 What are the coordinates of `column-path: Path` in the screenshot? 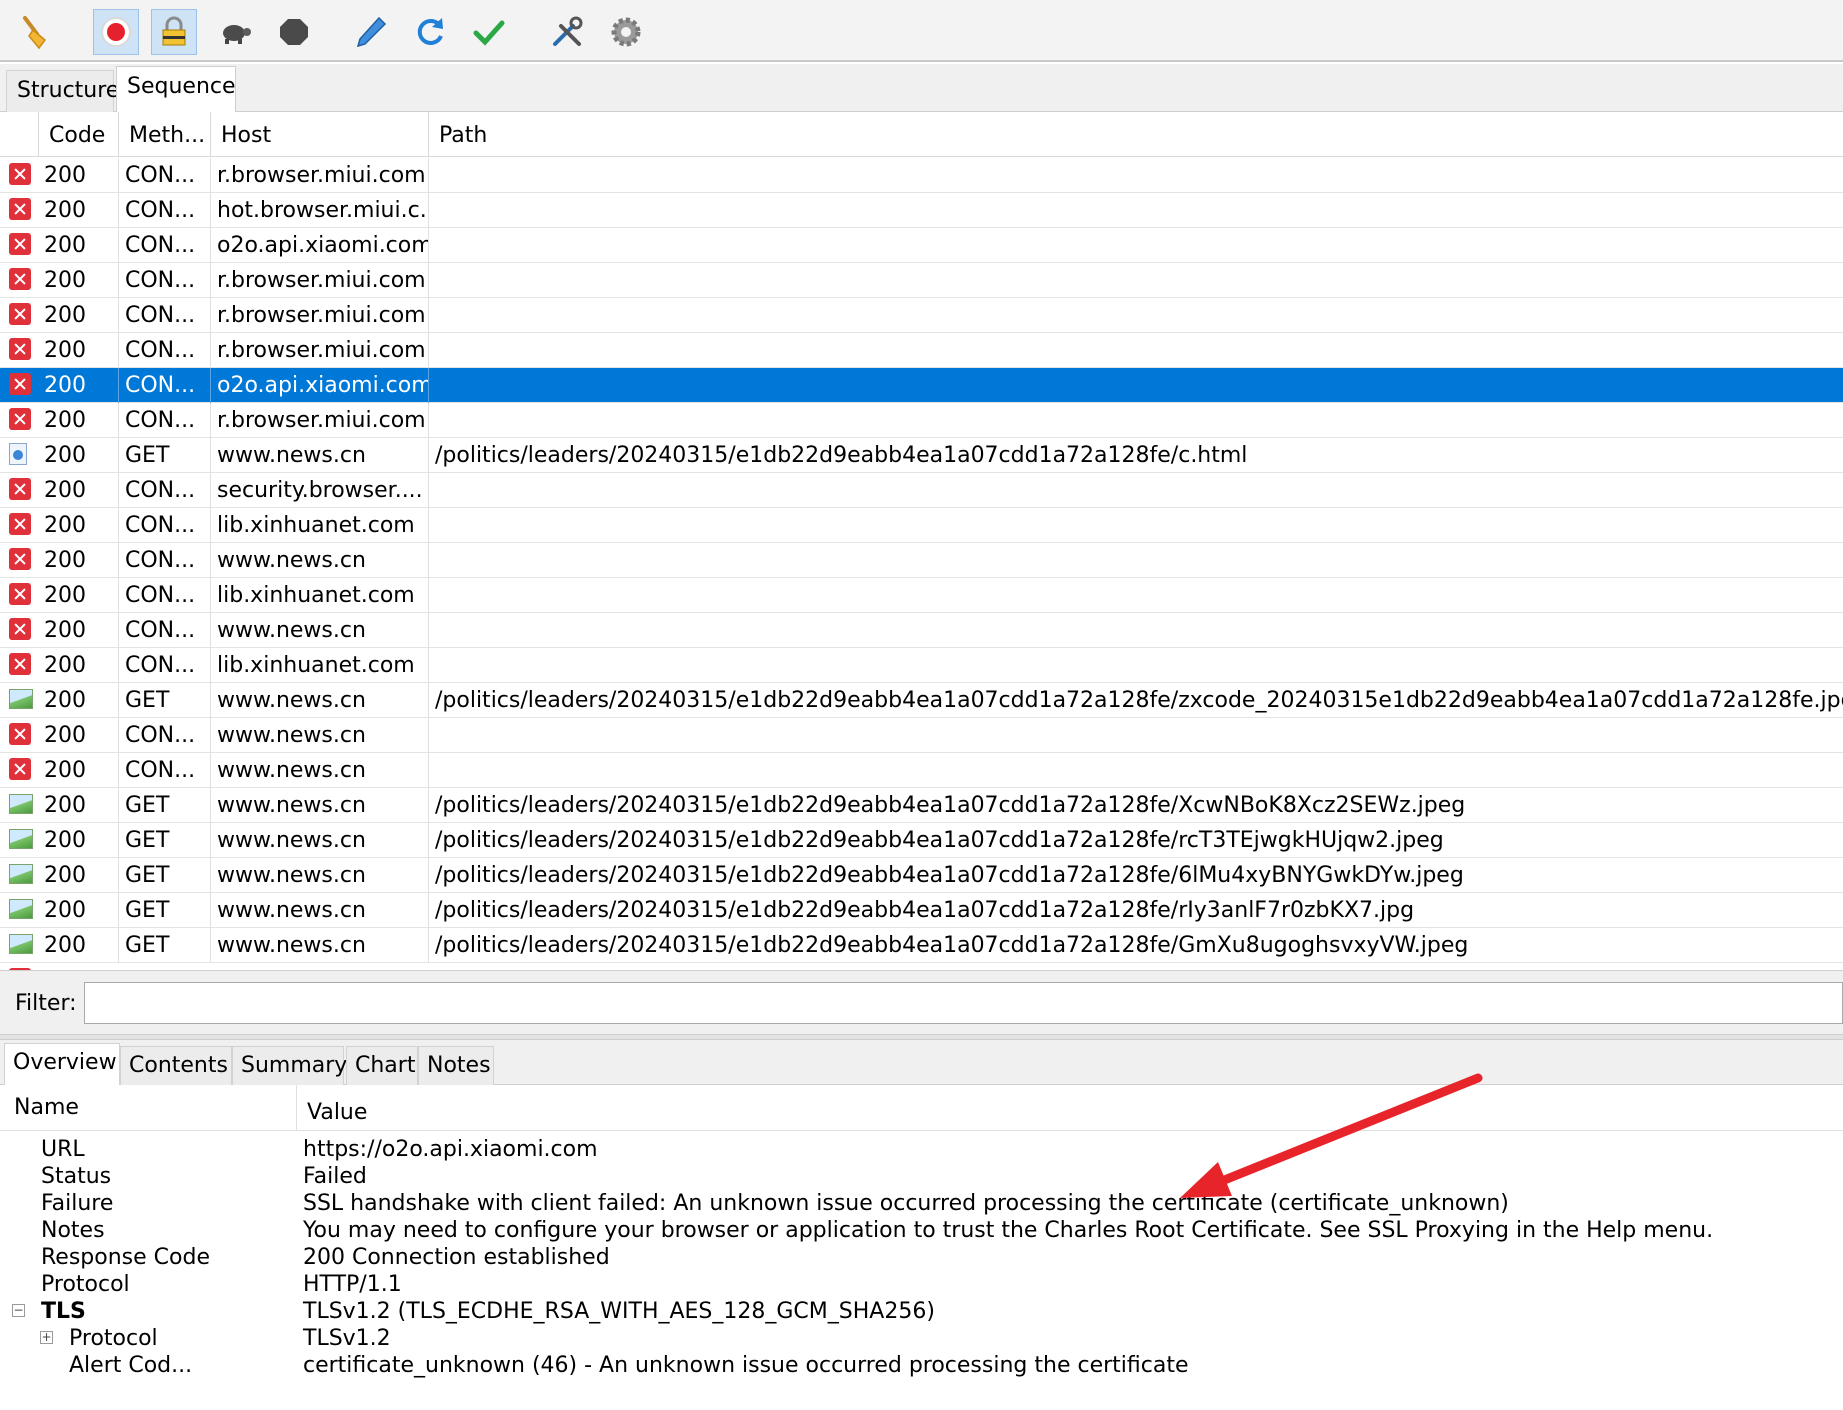 It's located at (1135, 134).